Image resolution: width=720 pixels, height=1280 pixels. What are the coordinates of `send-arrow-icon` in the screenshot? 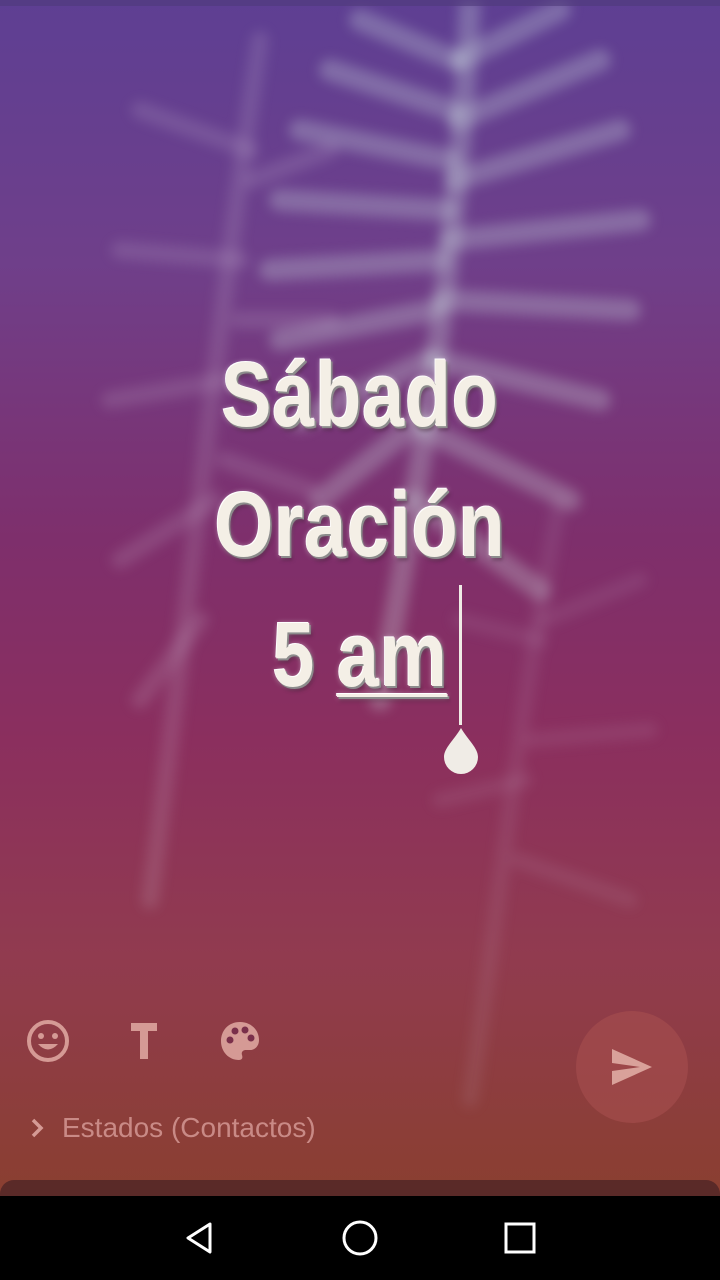 It's located at (632, 1067).